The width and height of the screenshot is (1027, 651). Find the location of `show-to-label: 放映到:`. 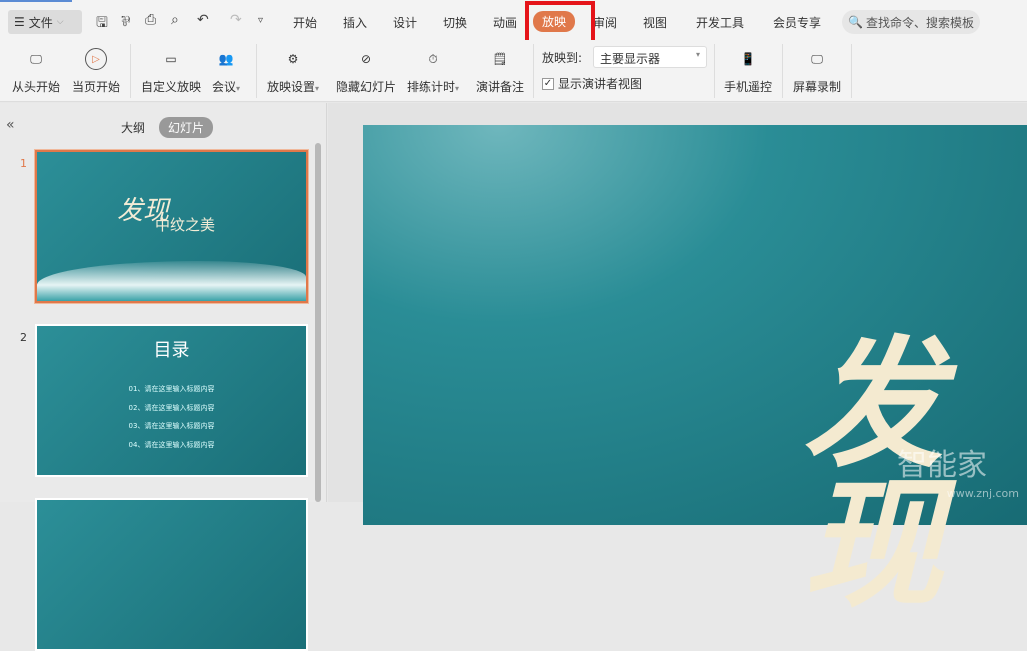

show-to-label: 放映到: is located at coordinates (562, 58).